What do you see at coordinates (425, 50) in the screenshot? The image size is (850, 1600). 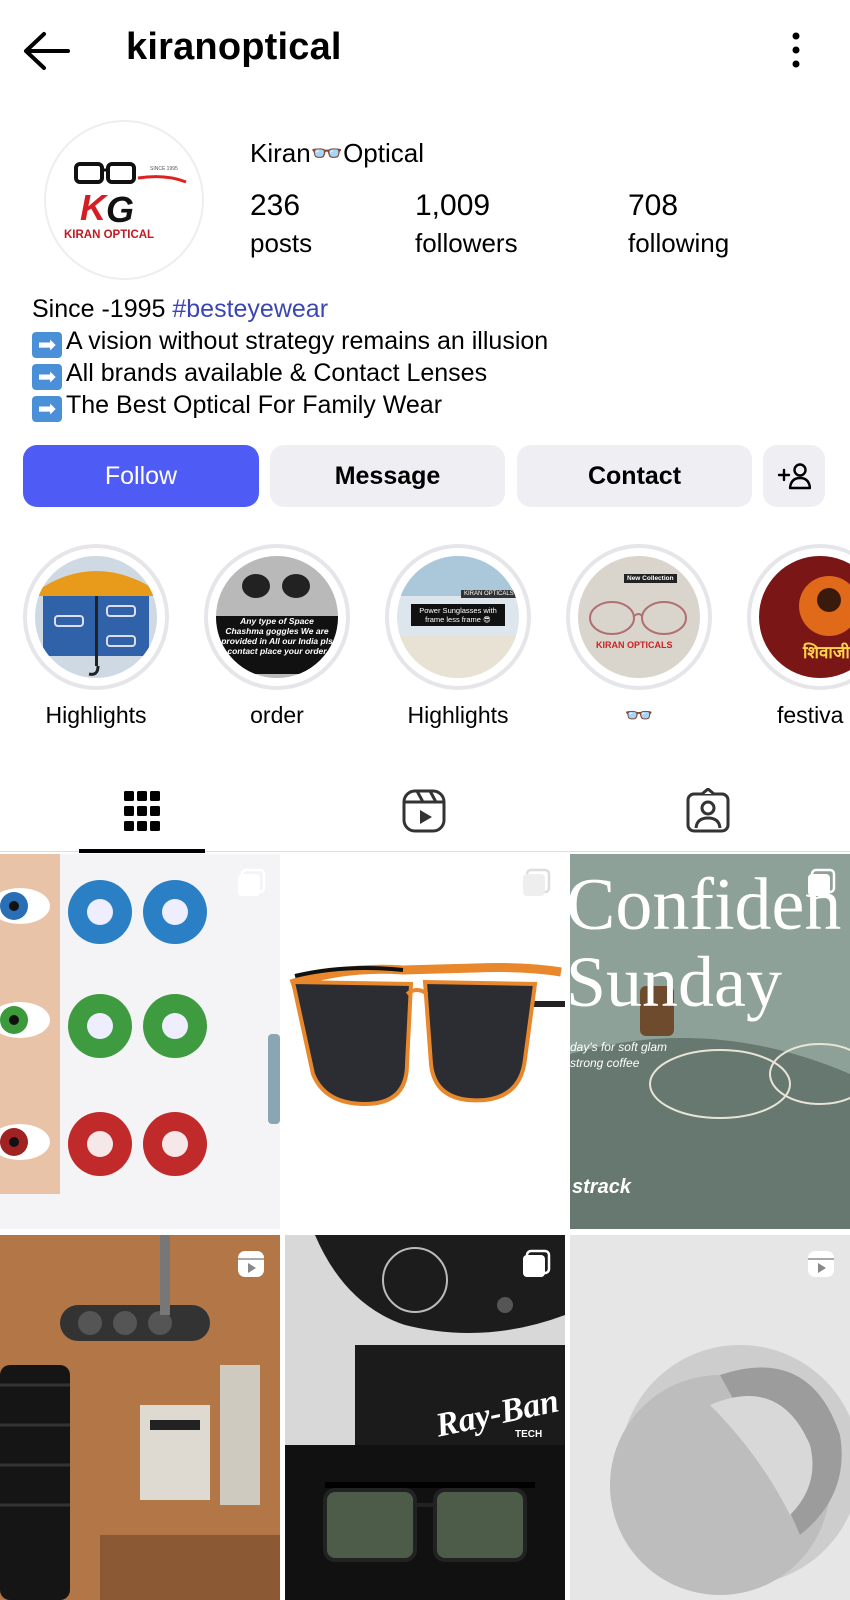 I see `top-bar: kiranoptical` at bounding box center [425, 50].